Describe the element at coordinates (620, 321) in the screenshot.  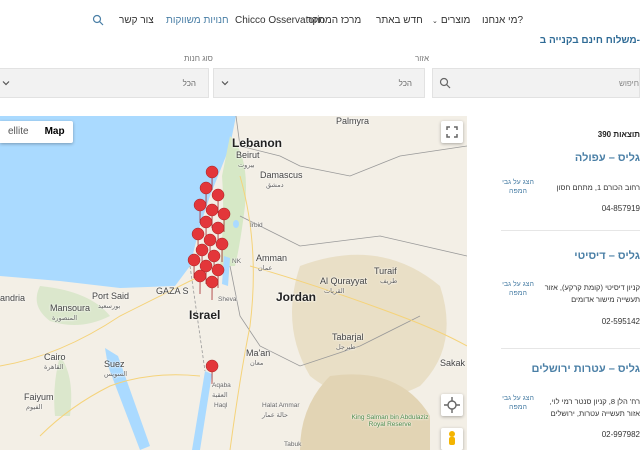
I see `store-phone: 02-595142` at that location.